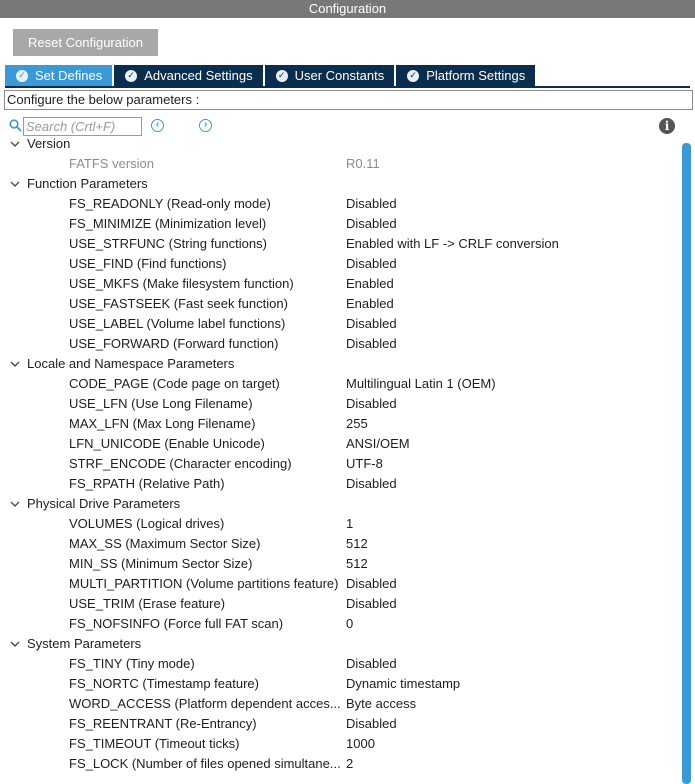  I want to click on param-name: FS_TIMEOUT (Timeout ticks), so click(154, 743).